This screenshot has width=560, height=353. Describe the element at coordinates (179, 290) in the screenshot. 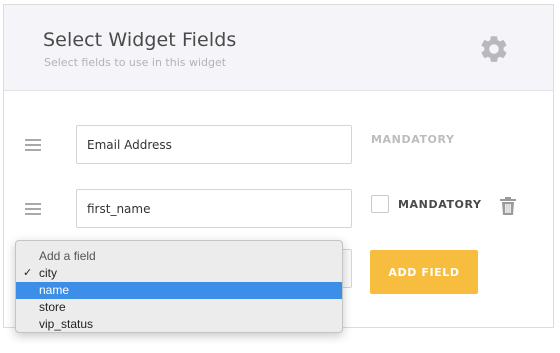

I see `dropdown-option-name: name` at that location.